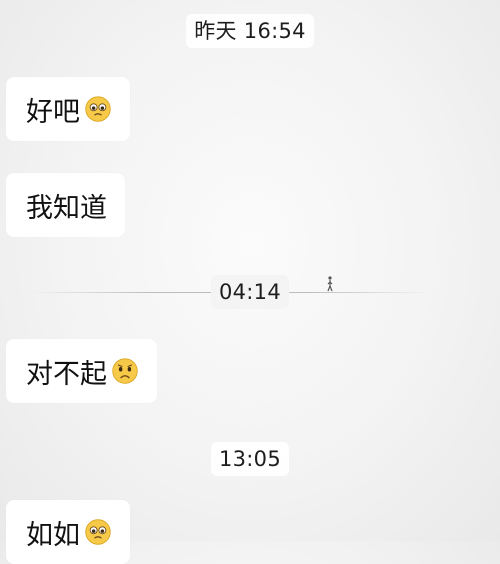  What do you see at coordinates (66, 374) in the screenshot?
I see `message-text: 对不起` at bounding box center [66, 374].